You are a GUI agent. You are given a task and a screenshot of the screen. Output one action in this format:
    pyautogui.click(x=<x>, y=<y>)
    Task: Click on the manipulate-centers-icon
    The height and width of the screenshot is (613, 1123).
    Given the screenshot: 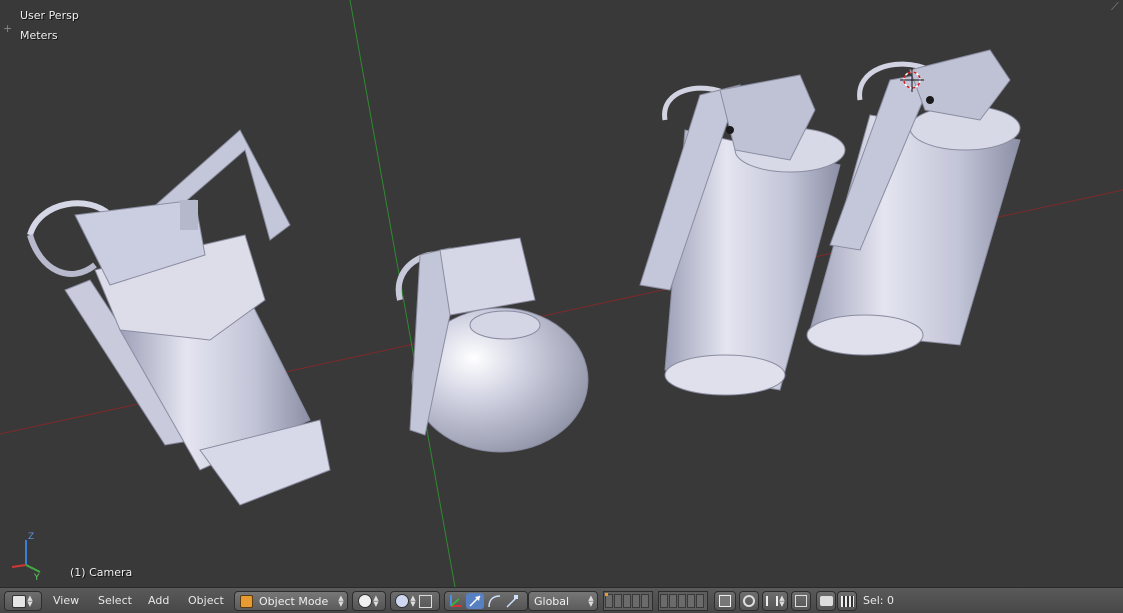 What is the action you would take?
    pyautogui.click(x=425, y=601)
    